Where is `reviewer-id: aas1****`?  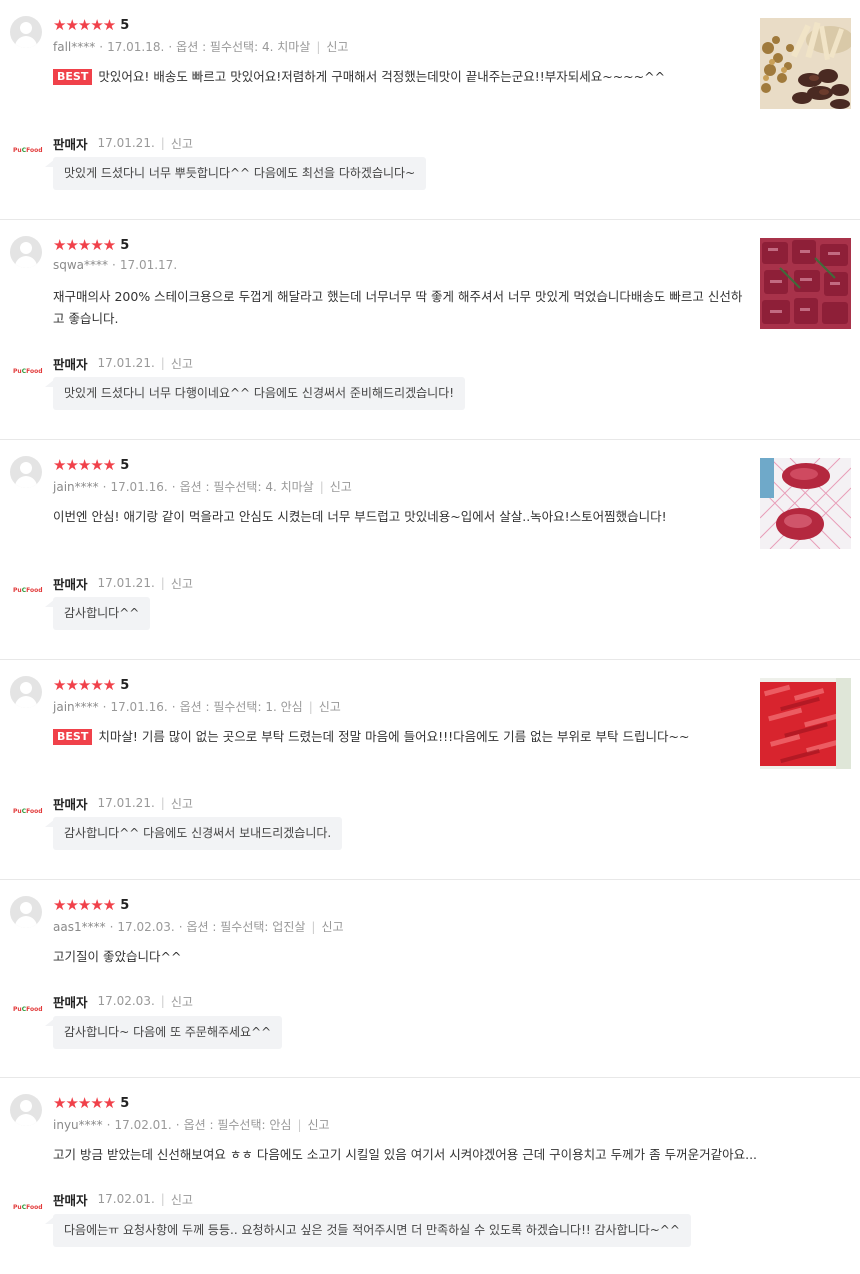
reviewer-id: aas1**** is located at coordinates (79, 927).